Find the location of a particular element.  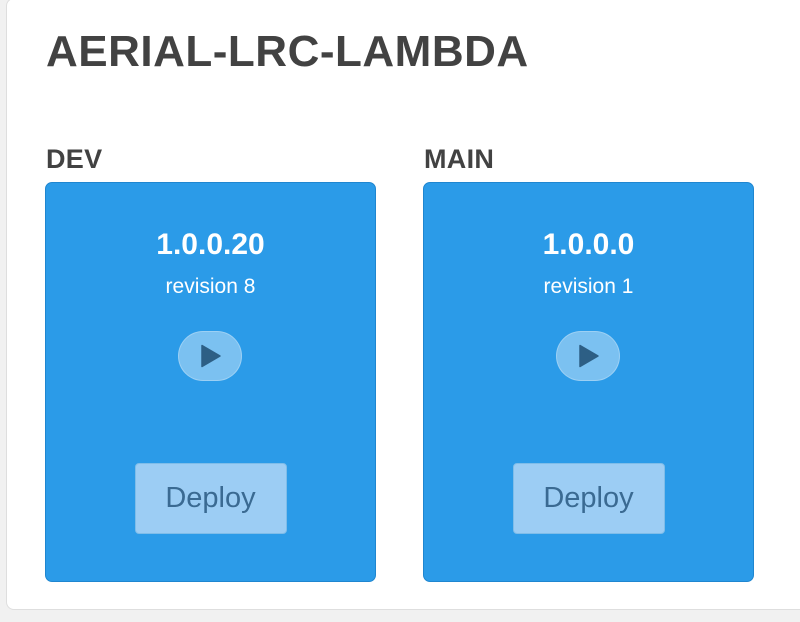

revision-label: revision 1 is located at coordinates (588, 286).